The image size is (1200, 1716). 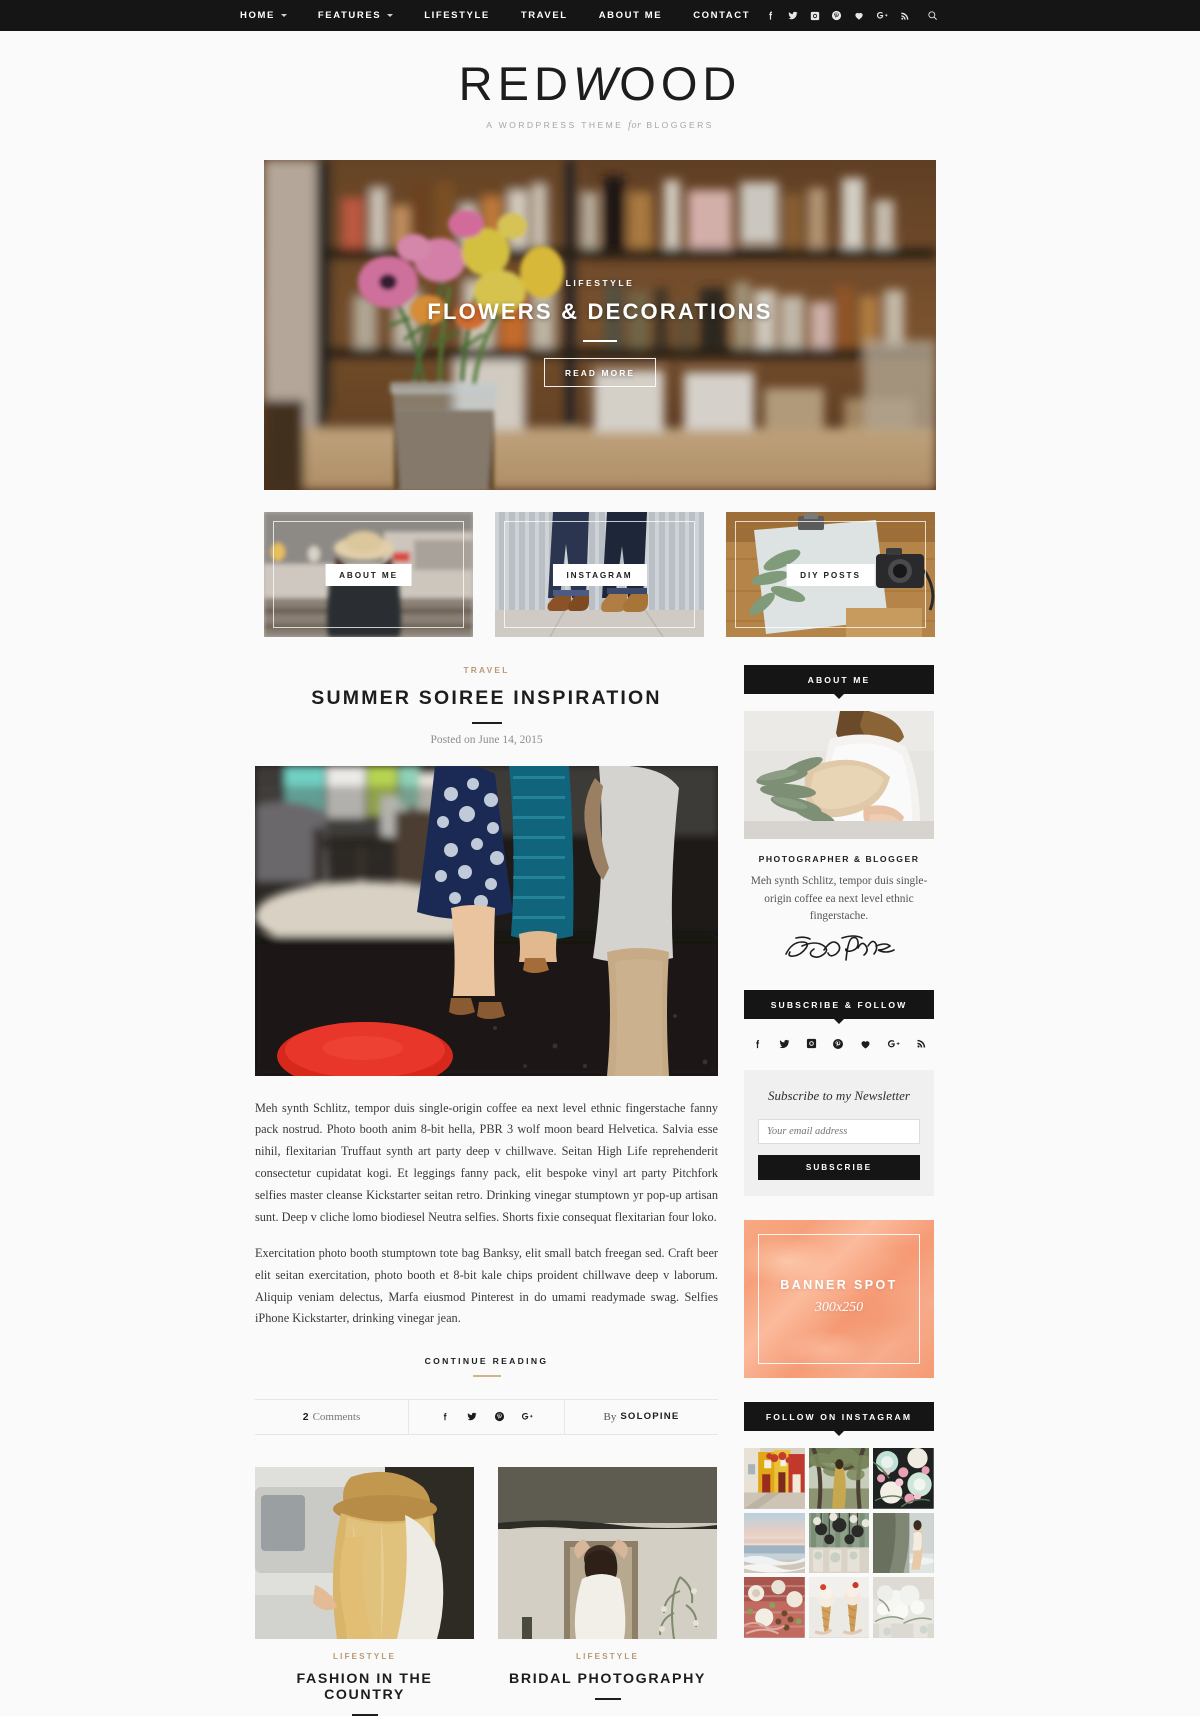 I want to click on banner-size: 300x250, so click(x=839, y=1308).